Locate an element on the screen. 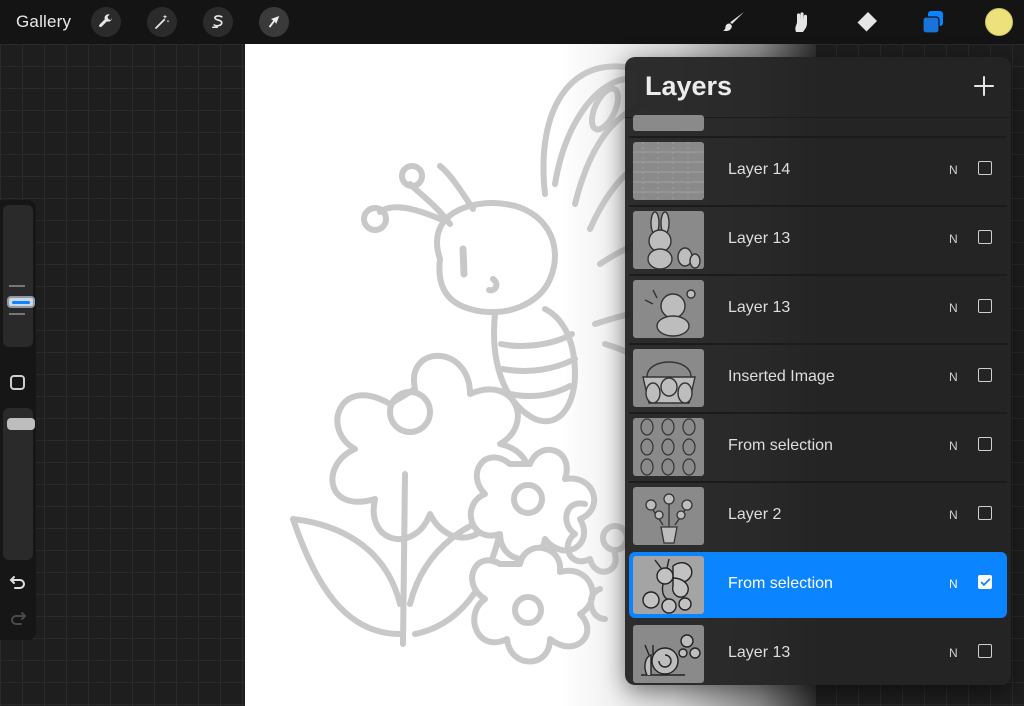 This screenshot has height=706, width=1024. magic-wand-icon is located at coordinates (162, 21).